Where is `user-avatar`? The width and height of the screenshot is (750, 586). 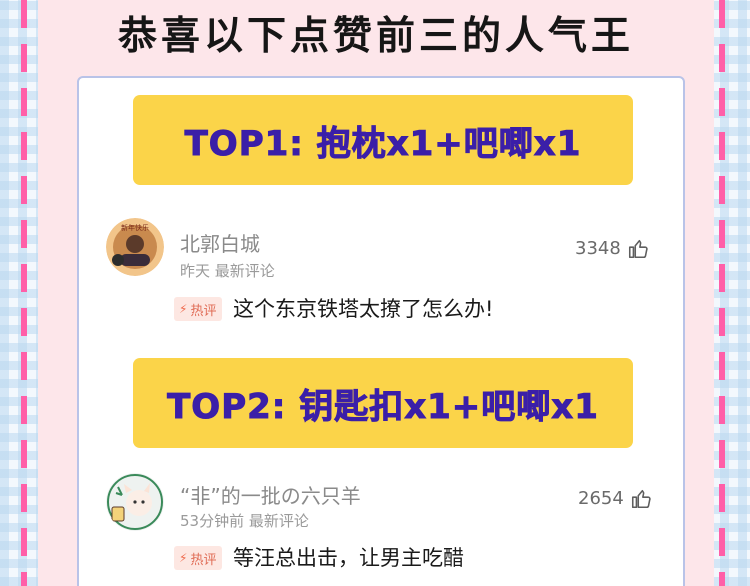 user-avatar is located at coordinates (135, 502).